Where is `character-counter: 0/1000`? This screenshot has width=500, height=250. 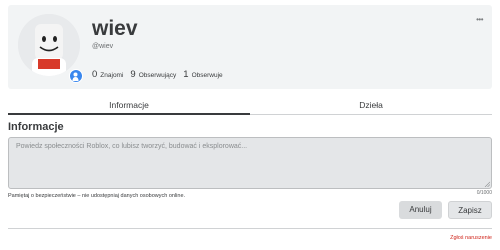
character-counter: 0/1000 is located at coordinates (484, 193).